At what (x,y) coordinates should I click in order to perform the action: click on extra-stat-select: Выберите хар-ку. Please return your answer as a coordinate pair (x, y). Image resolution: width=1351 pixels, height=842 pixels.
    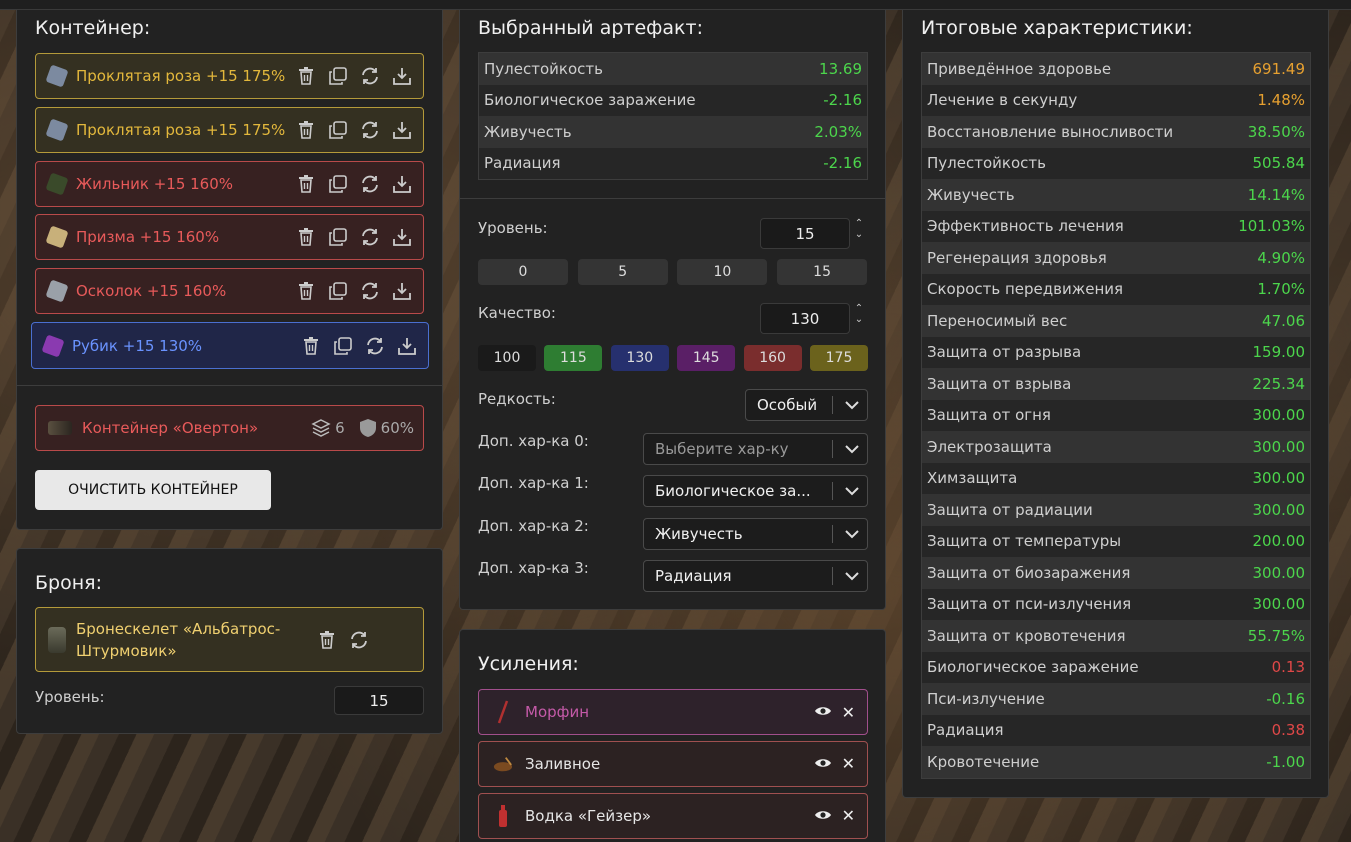
    Looking at the image, I should click on (755, 449).